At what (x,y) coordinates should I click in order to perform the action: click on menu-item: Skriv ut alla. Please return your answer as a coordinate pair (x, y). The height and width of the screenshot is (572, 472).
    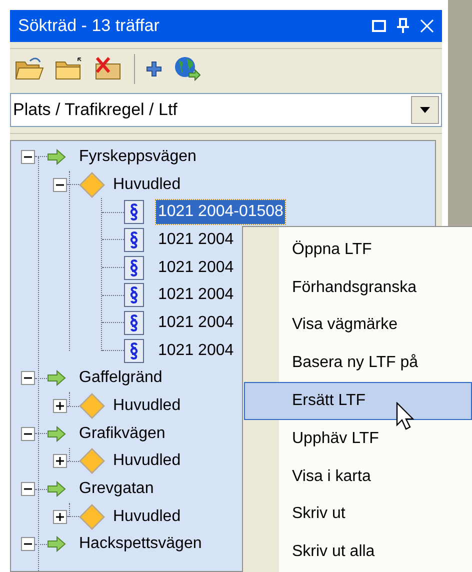
    Looking at the image, I should click on (358, 552).